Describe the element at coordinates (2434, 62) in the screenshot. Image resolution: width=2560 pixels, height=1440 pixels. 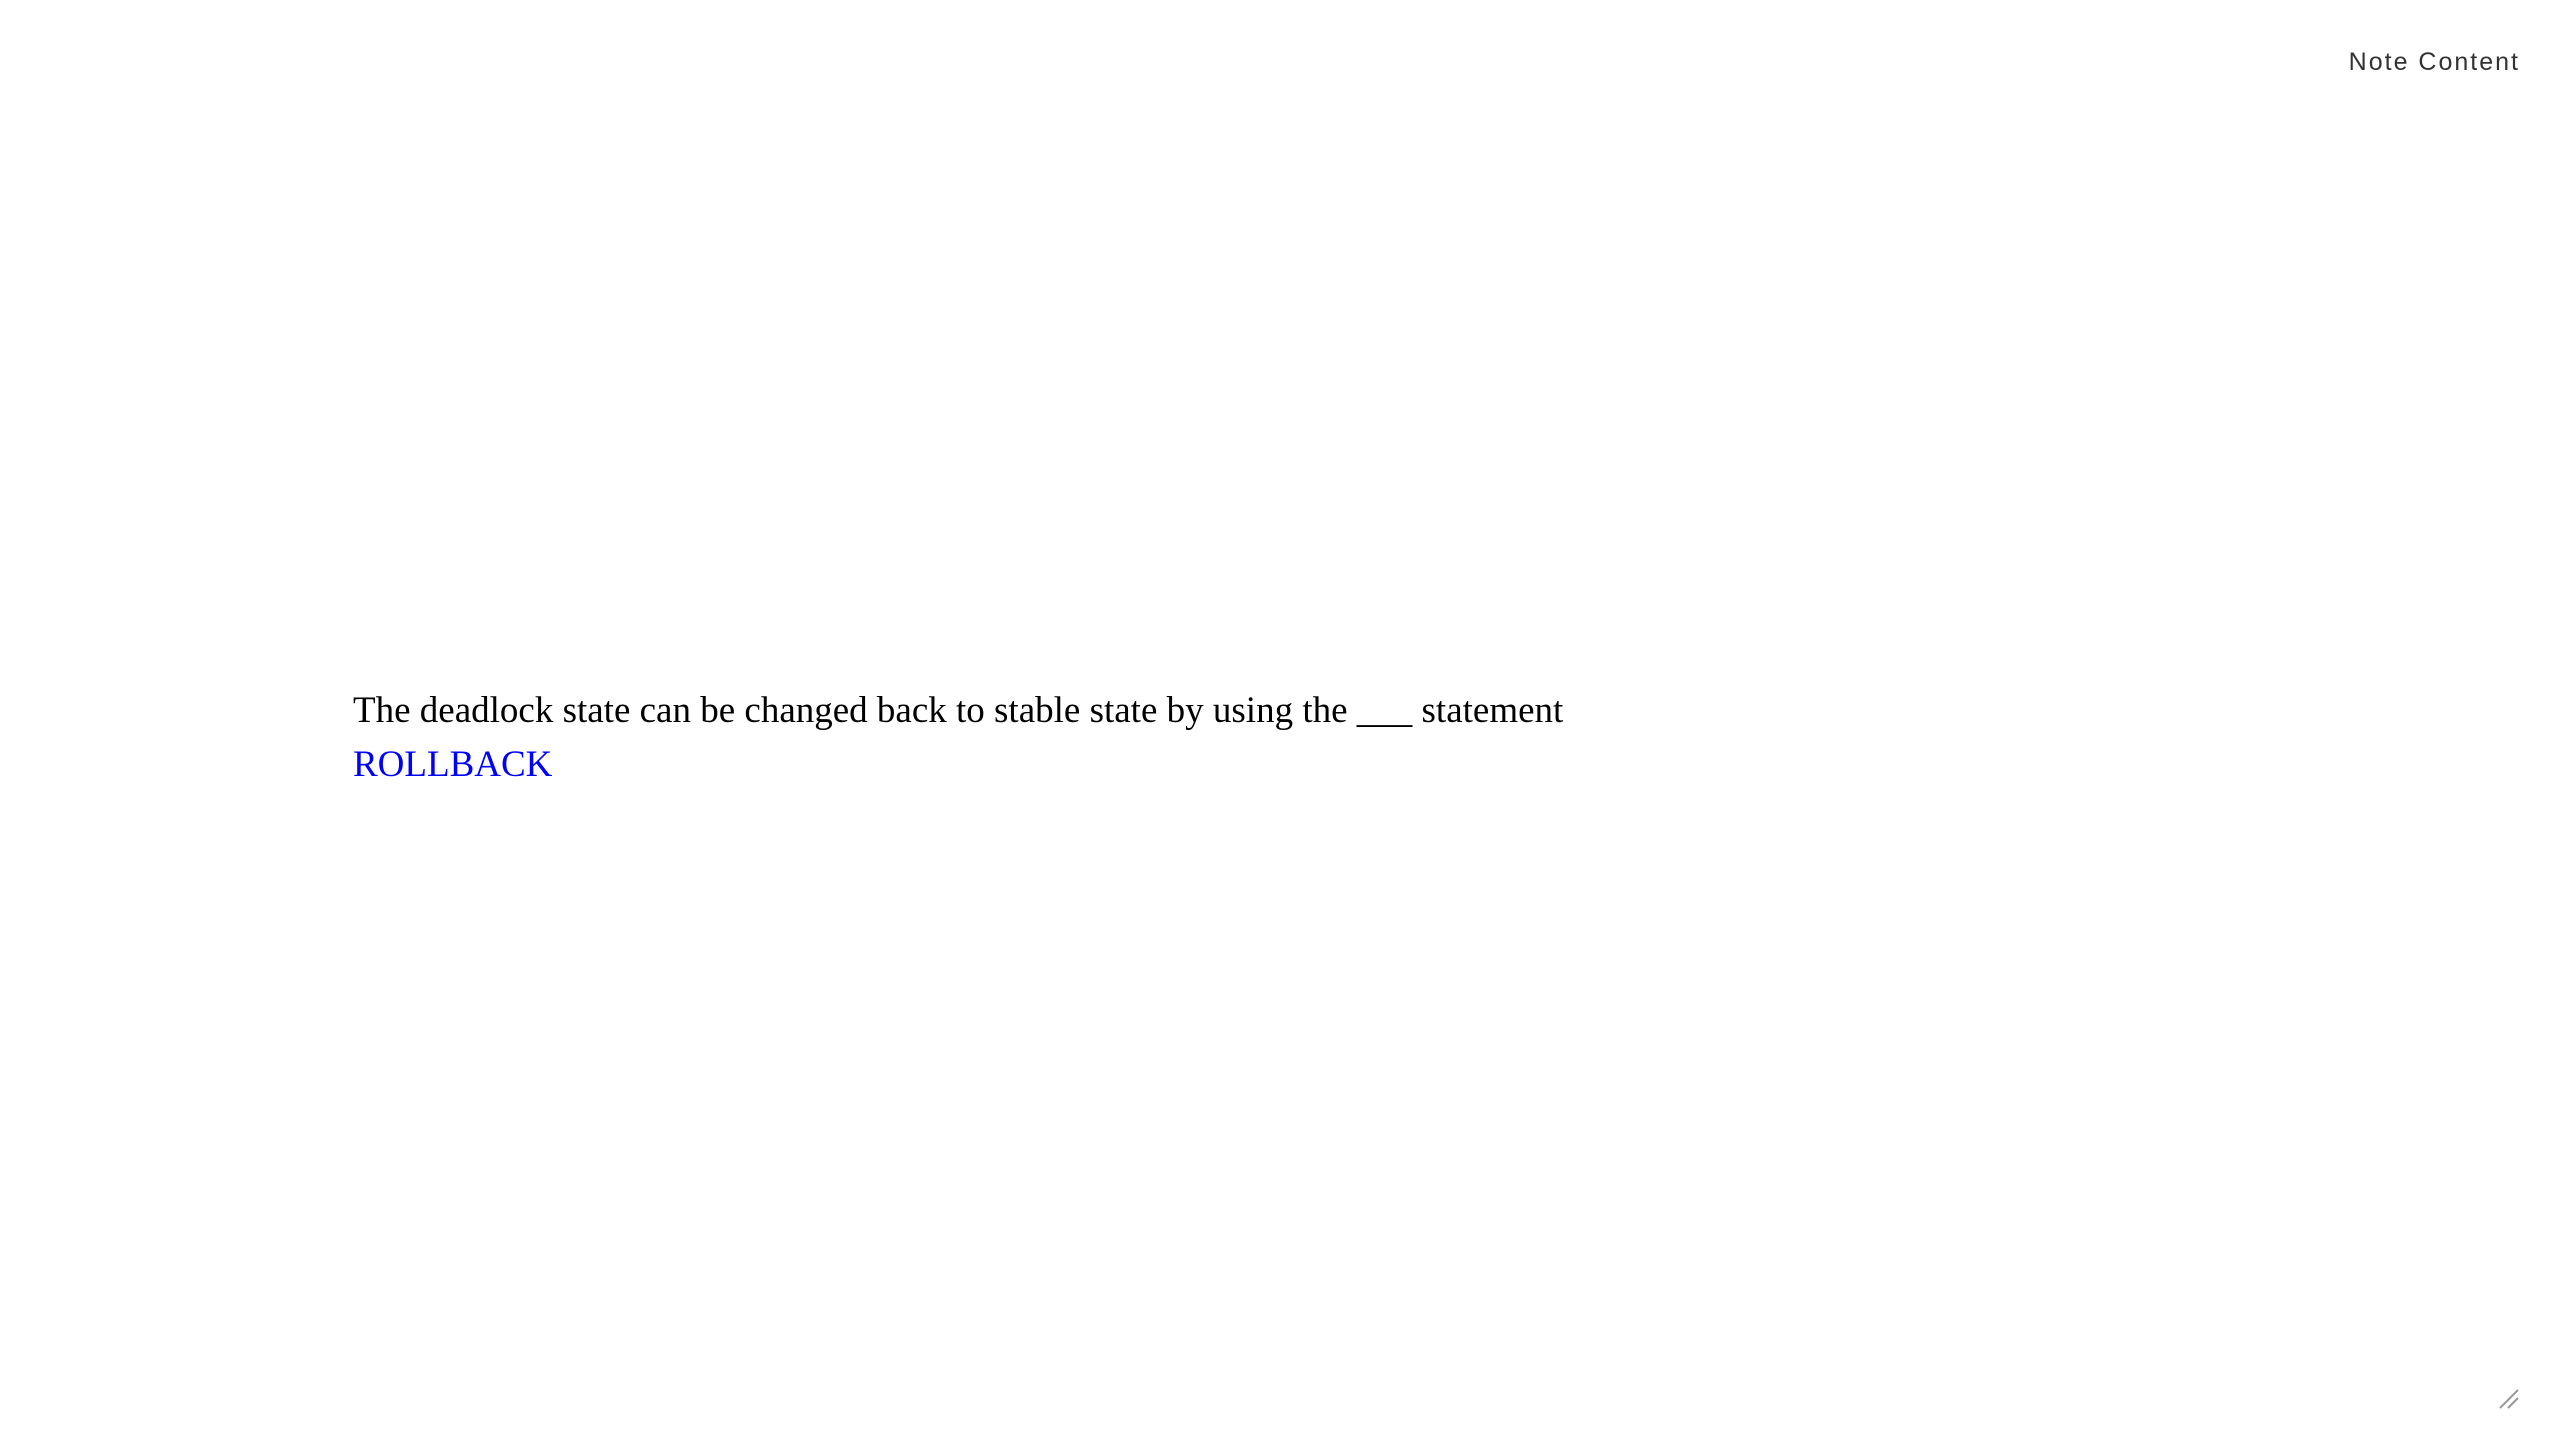
I see `note-content-label: Note Content` at that location.